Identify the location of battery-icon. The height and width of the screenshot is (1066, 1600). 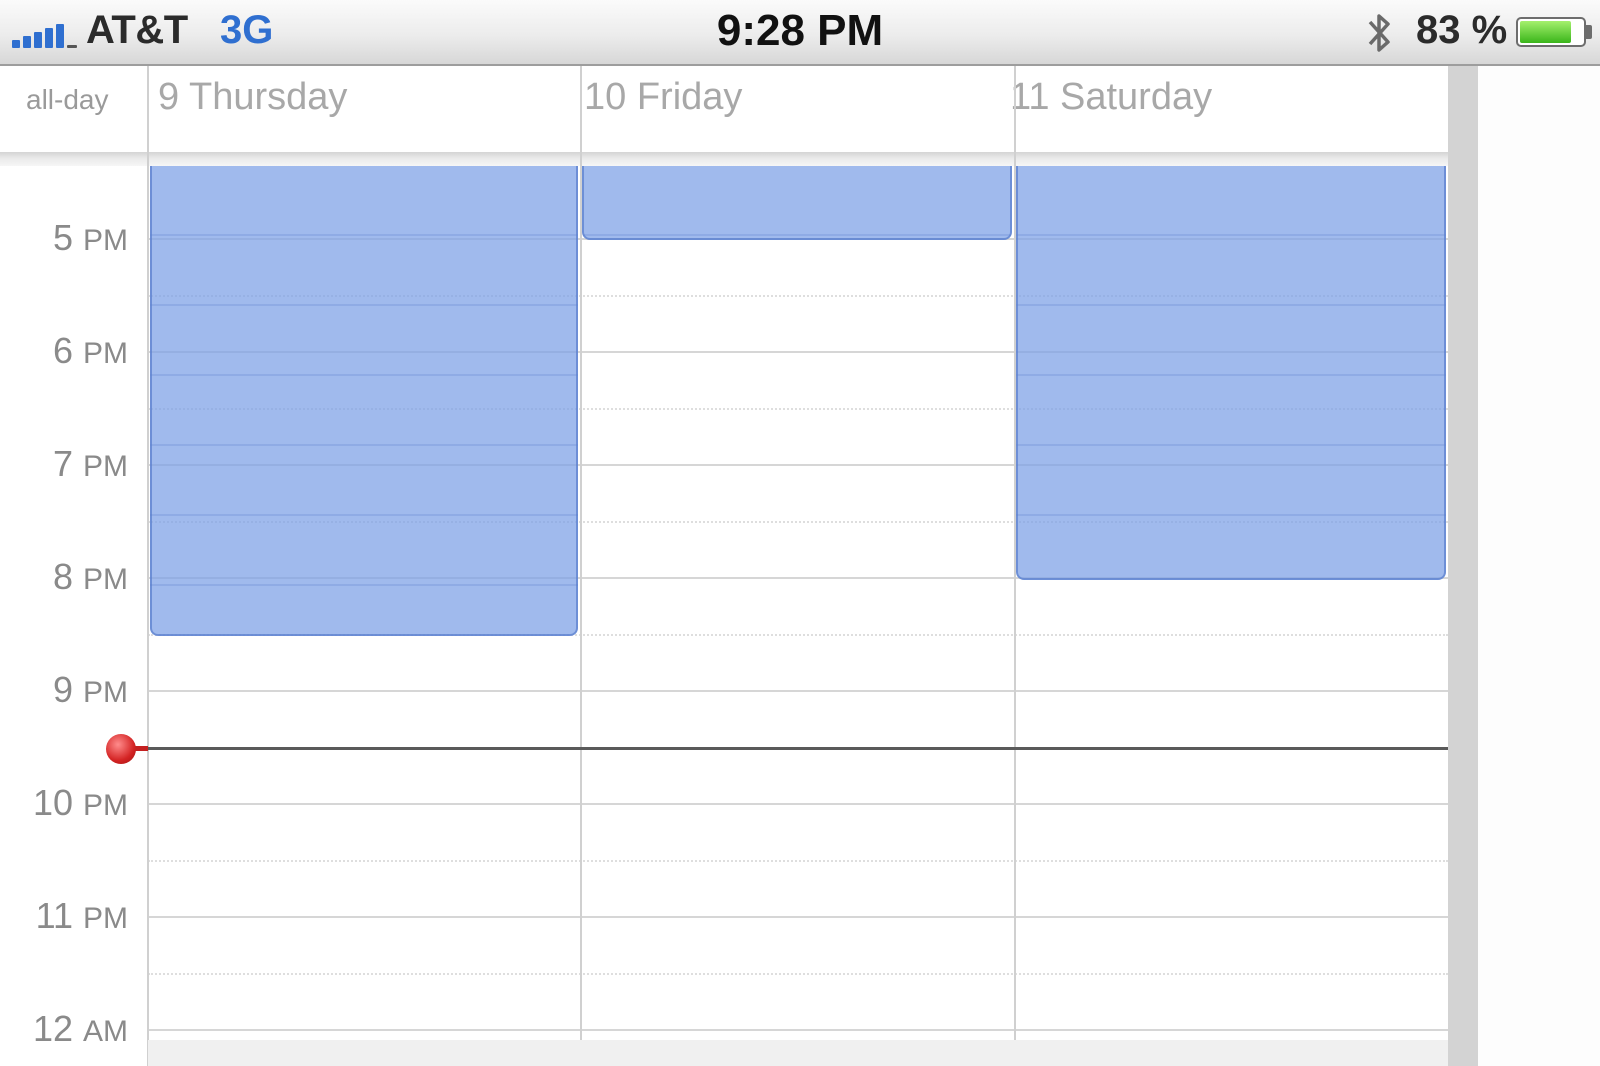
(1551, 32).